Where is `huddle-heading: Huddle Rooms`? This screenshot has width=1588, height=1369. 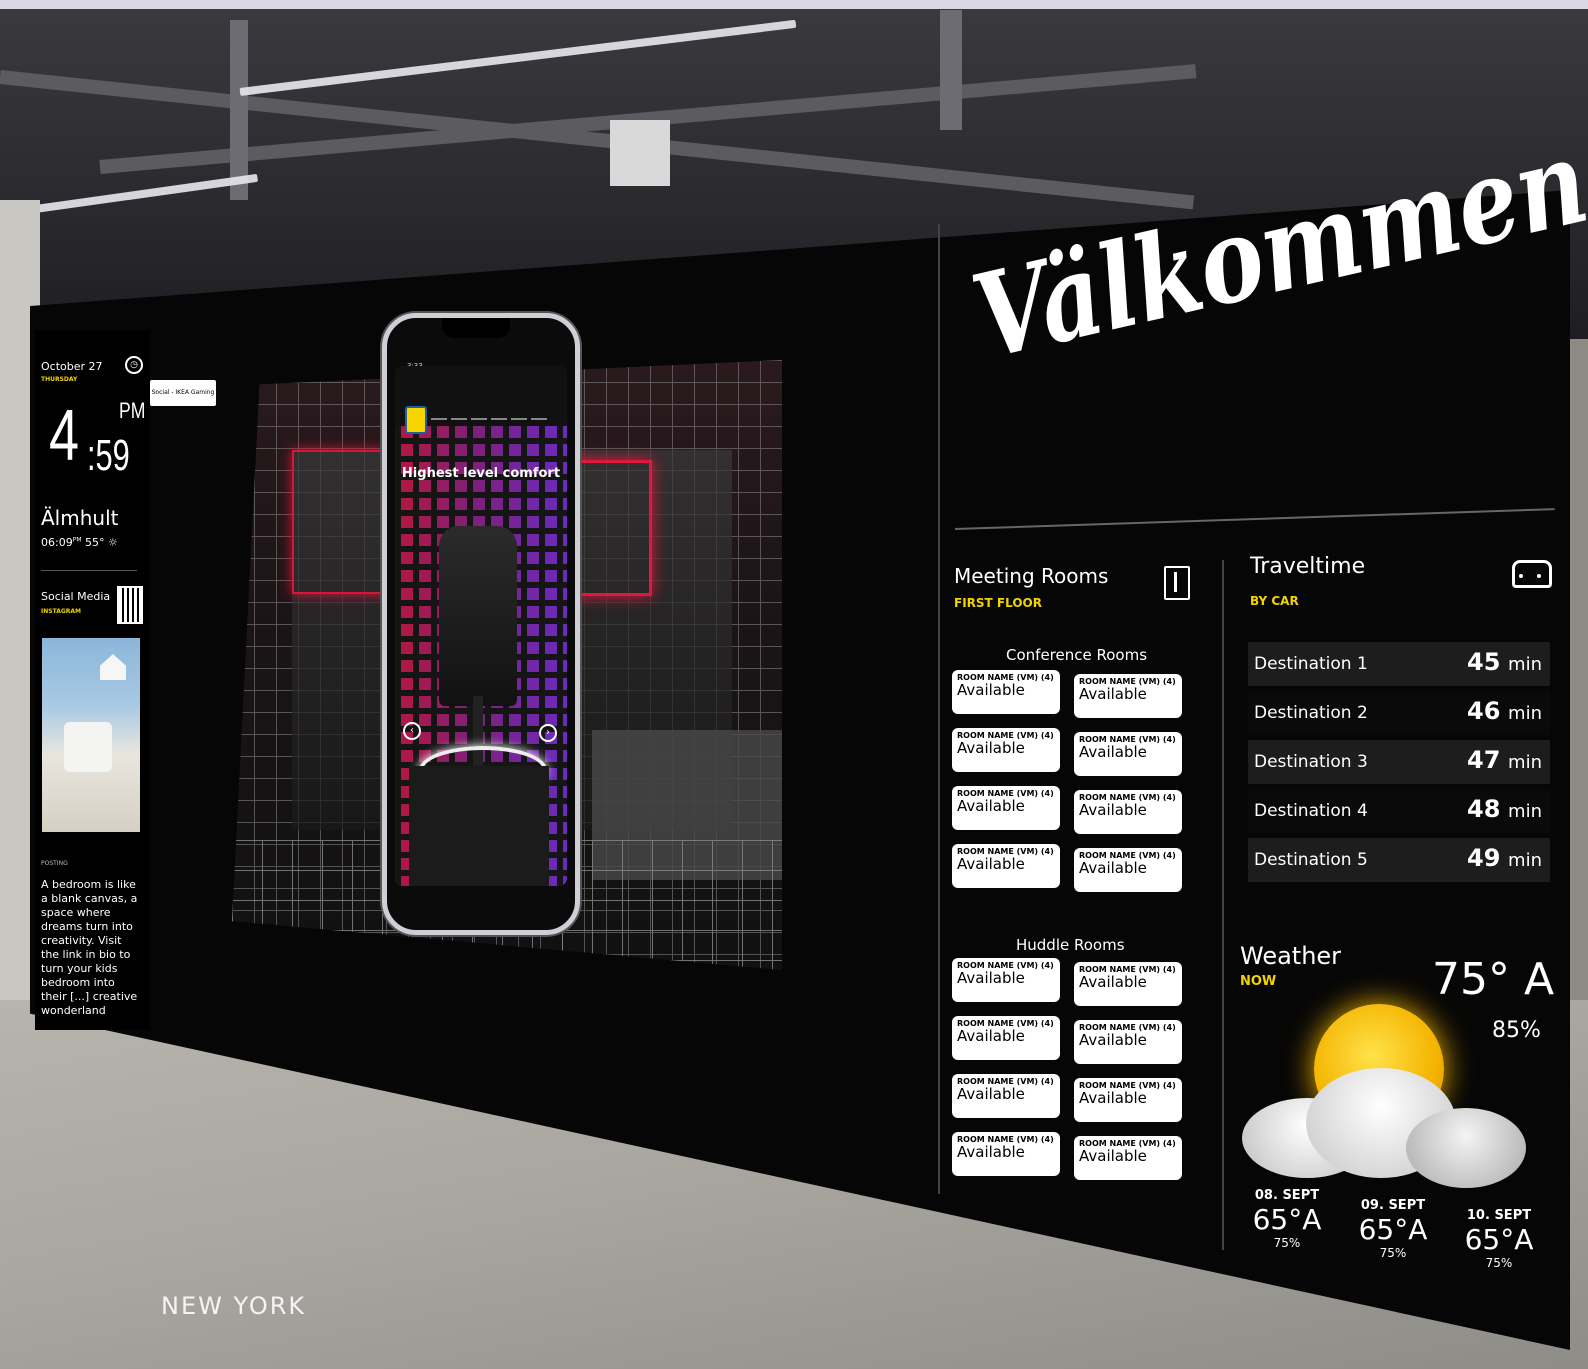 huddle-heading: Huddle Rooms is located at coordinates (1070, 945).